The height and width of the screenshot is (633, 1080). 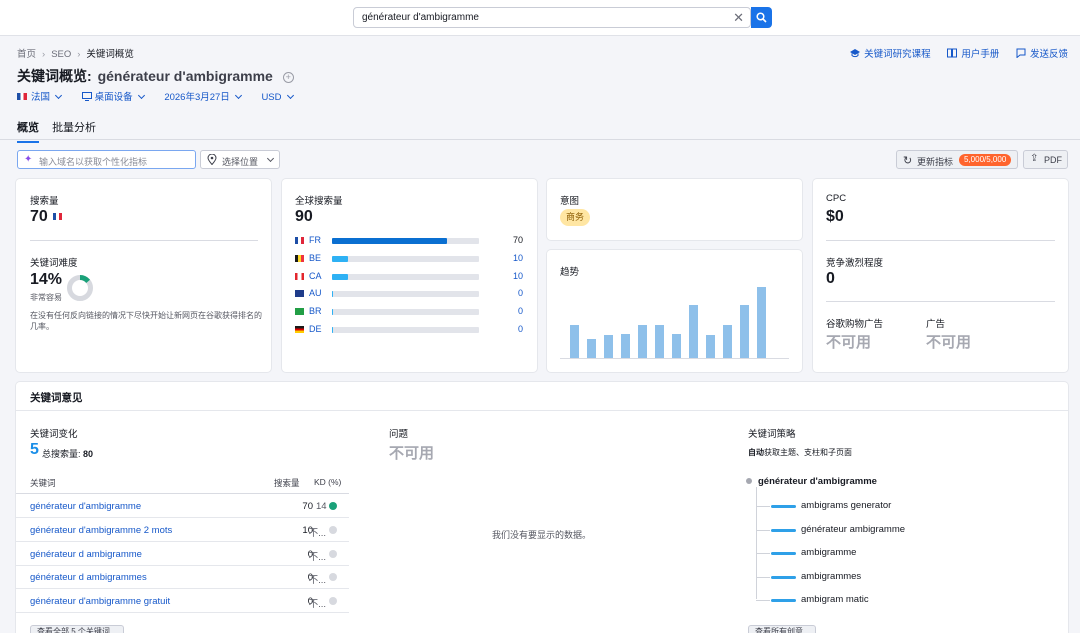 I want to click on col-kd: KD (%), so click(x=327, y=482).